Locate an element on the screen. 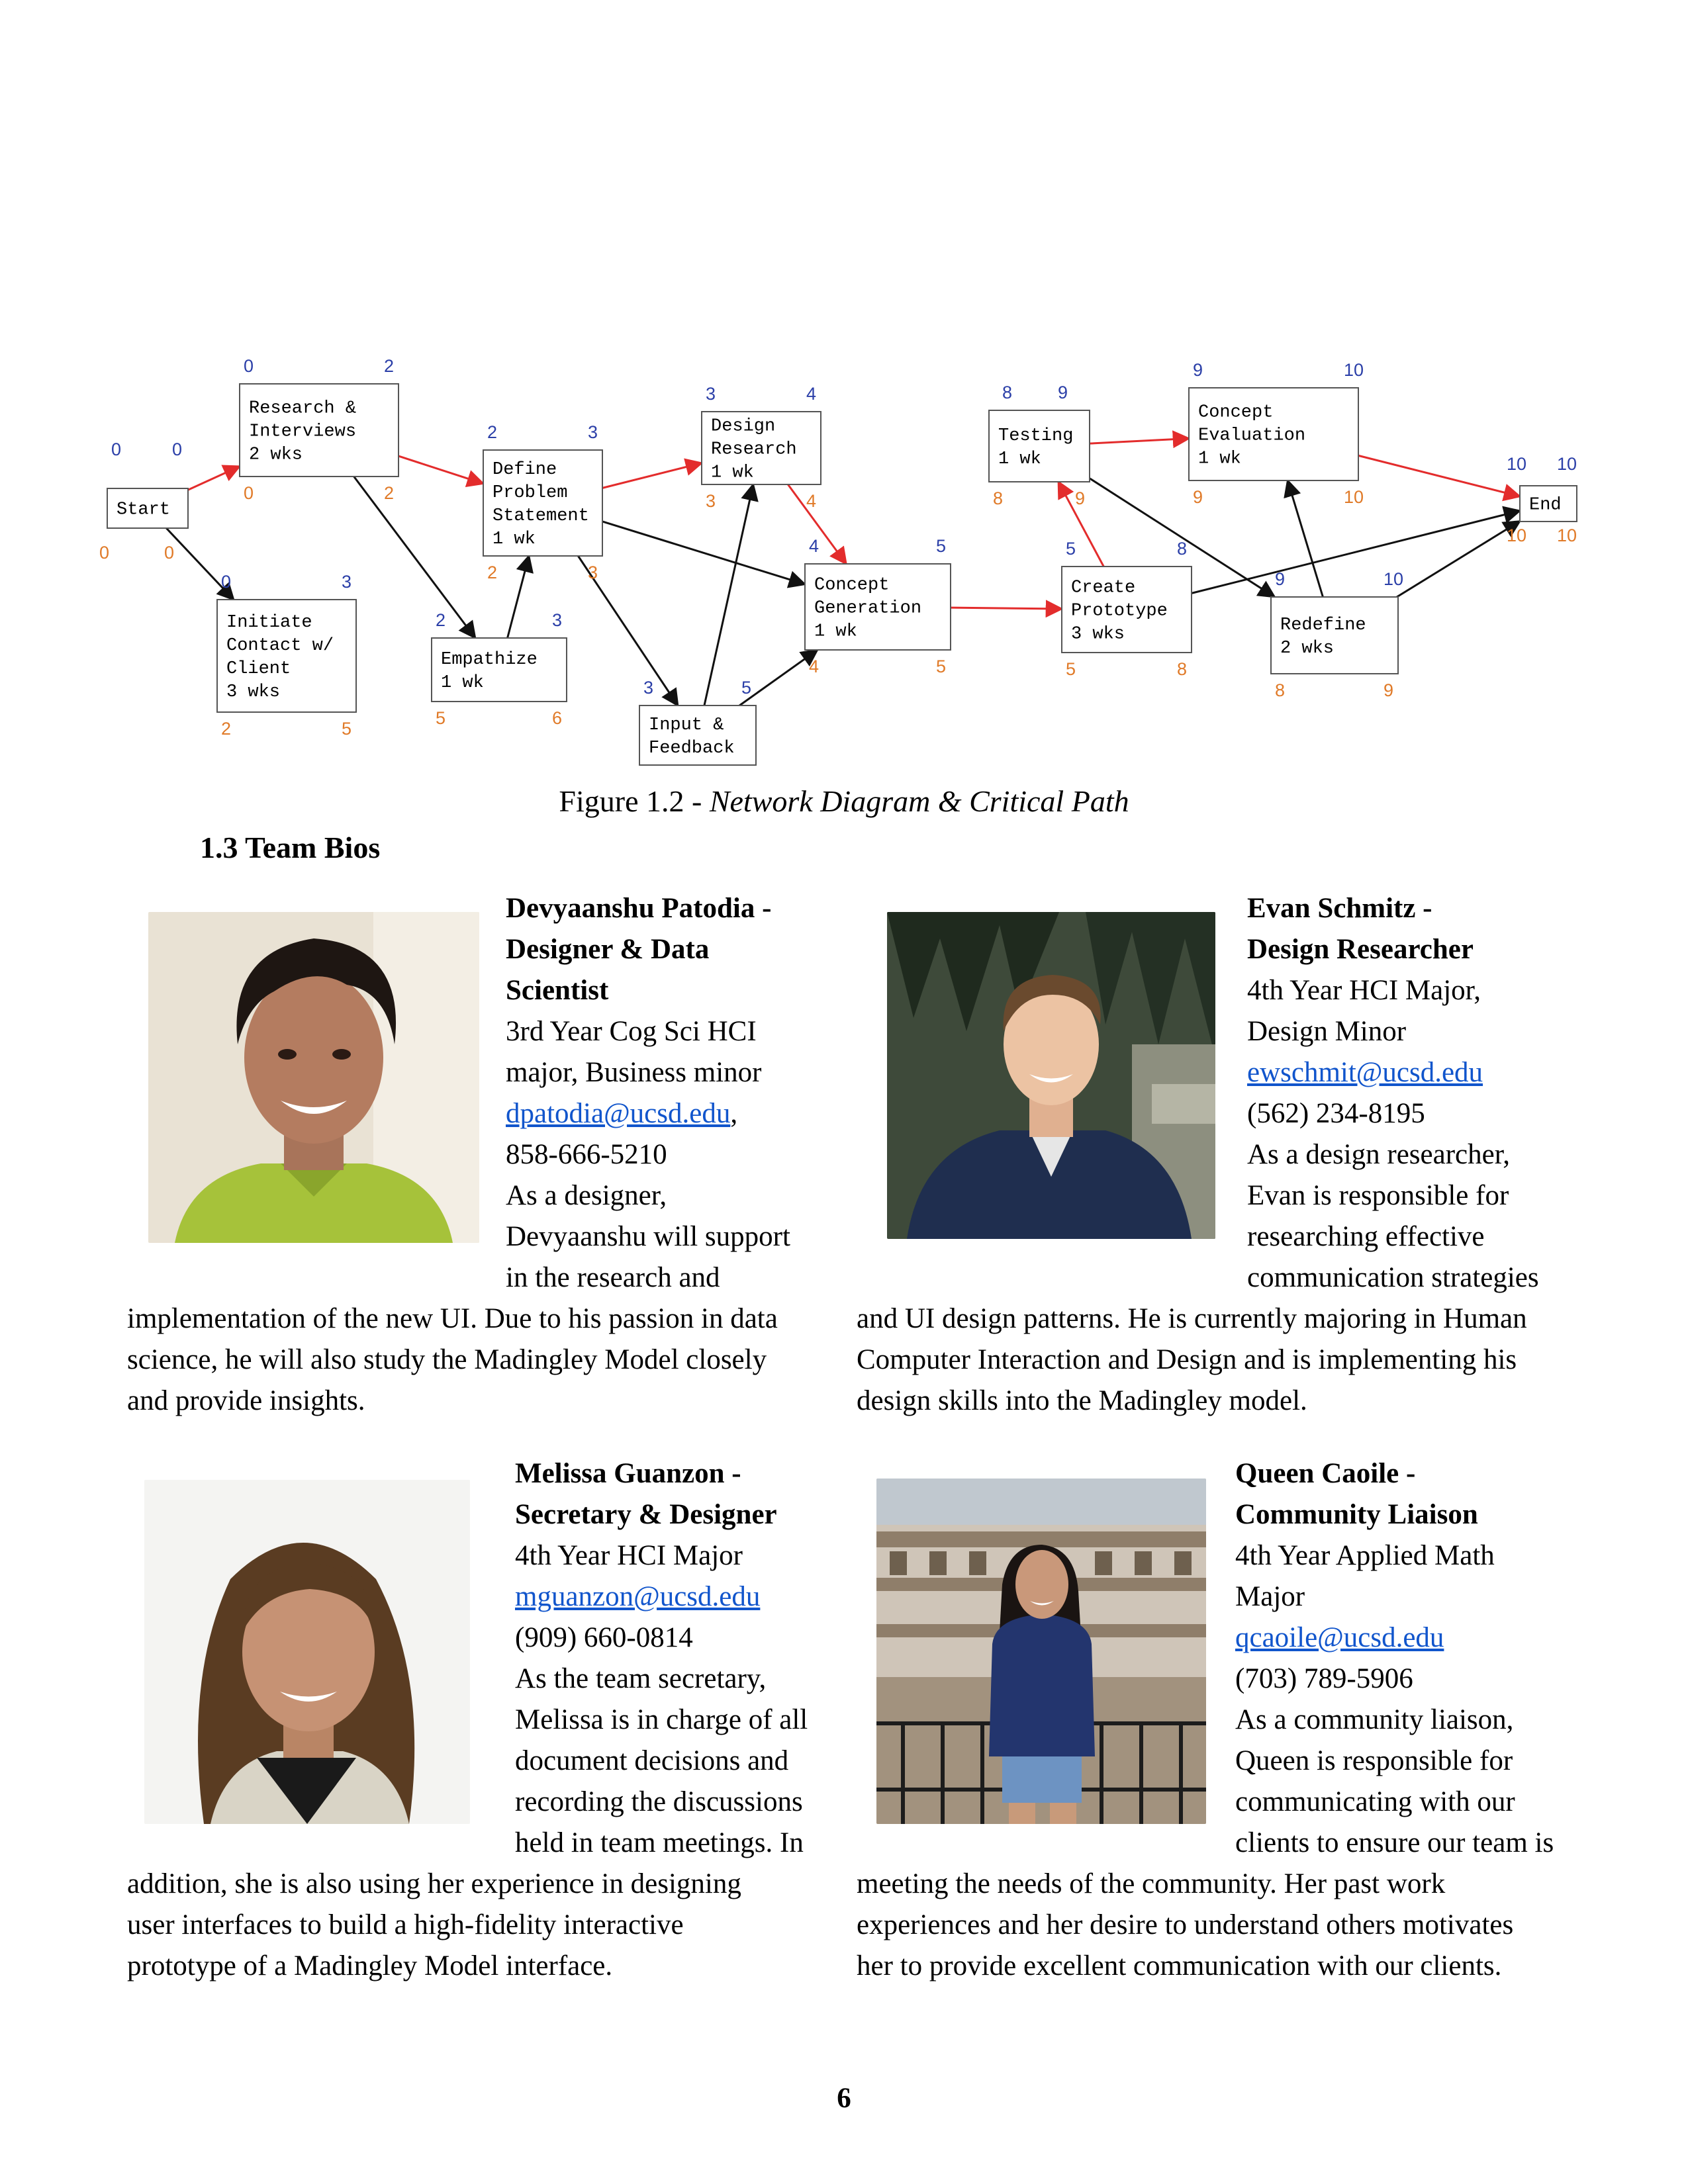 This screenshot has width=1688, height=2184. node-lf-value: 3 is located at coordinates (593, 572).